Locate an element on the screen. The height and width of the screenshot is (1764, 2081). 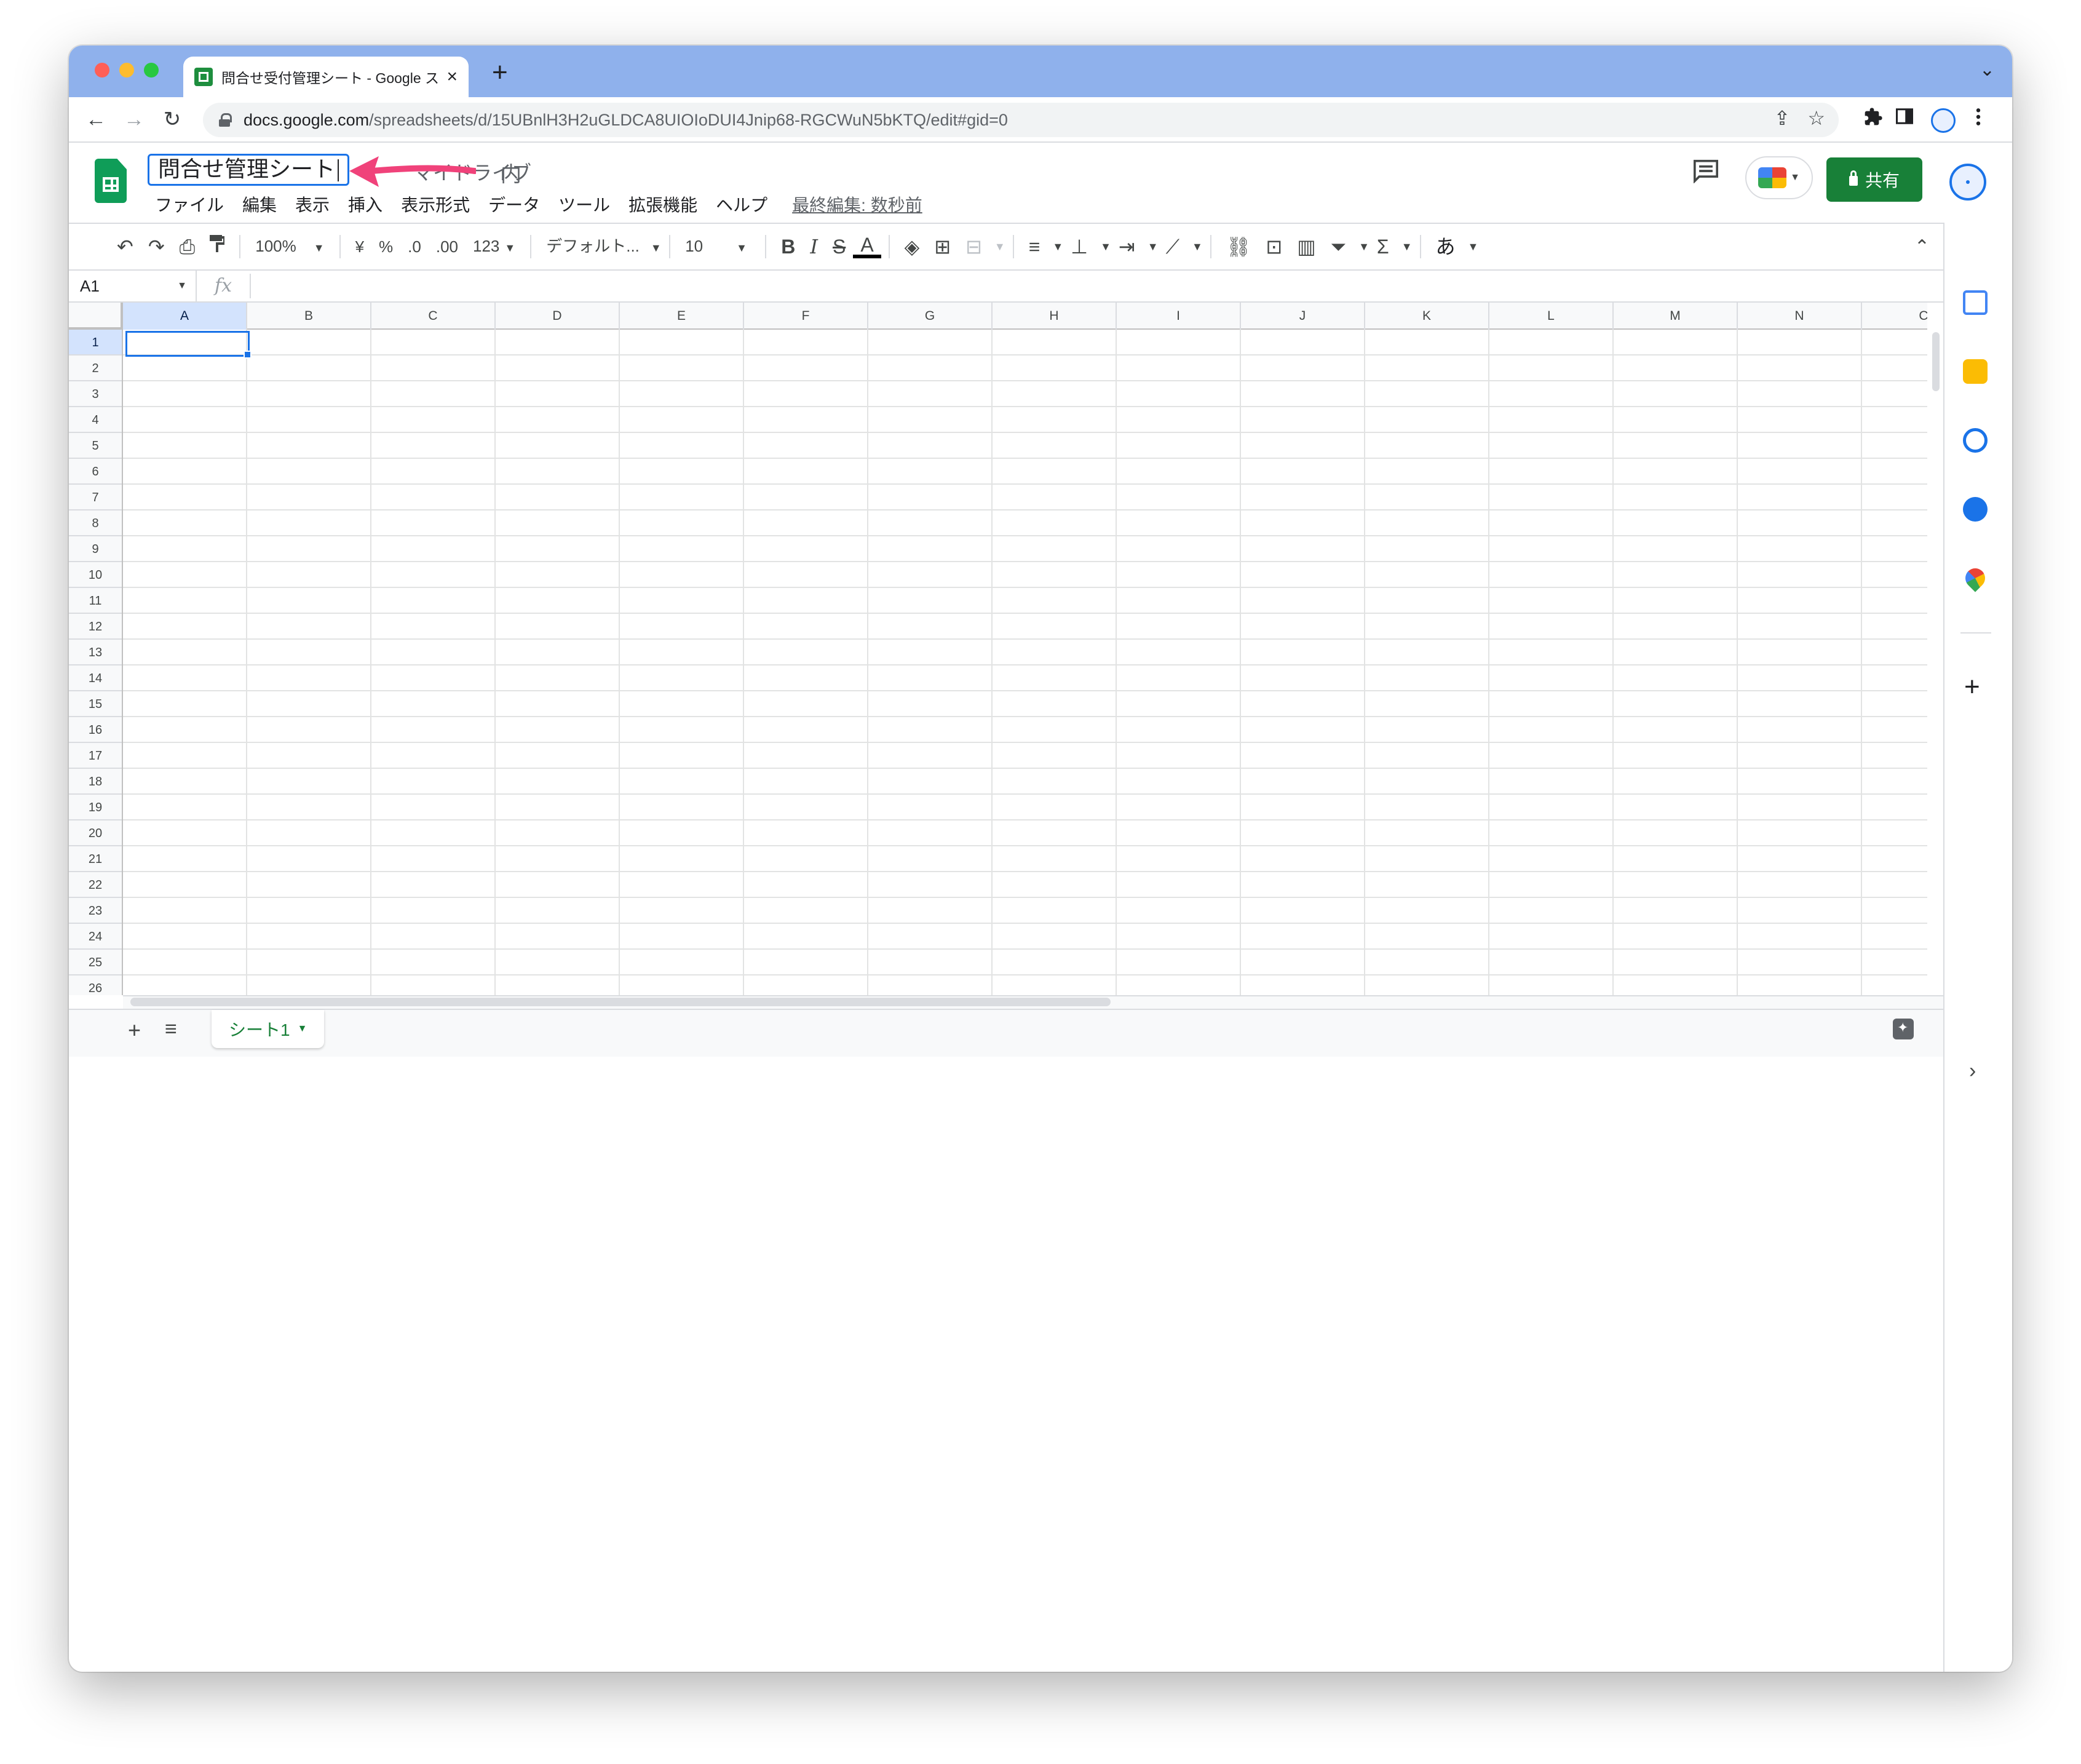
back-icon: ← is located at coordinates (95, 119).